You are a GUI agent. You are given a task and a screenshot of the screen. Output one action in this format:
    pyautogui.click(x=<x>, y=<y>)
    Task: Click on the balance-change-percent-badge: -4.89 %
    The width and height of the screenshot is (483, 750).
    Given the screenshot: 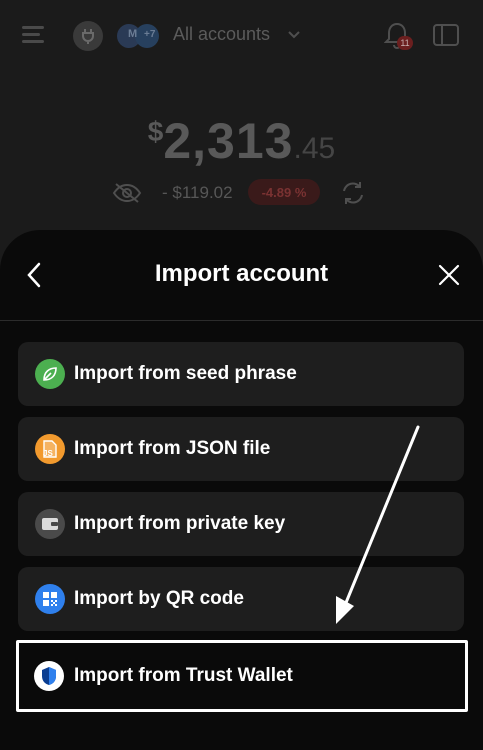 What is the action you would take?
    pyautogui.click(x=284, y=192)
    